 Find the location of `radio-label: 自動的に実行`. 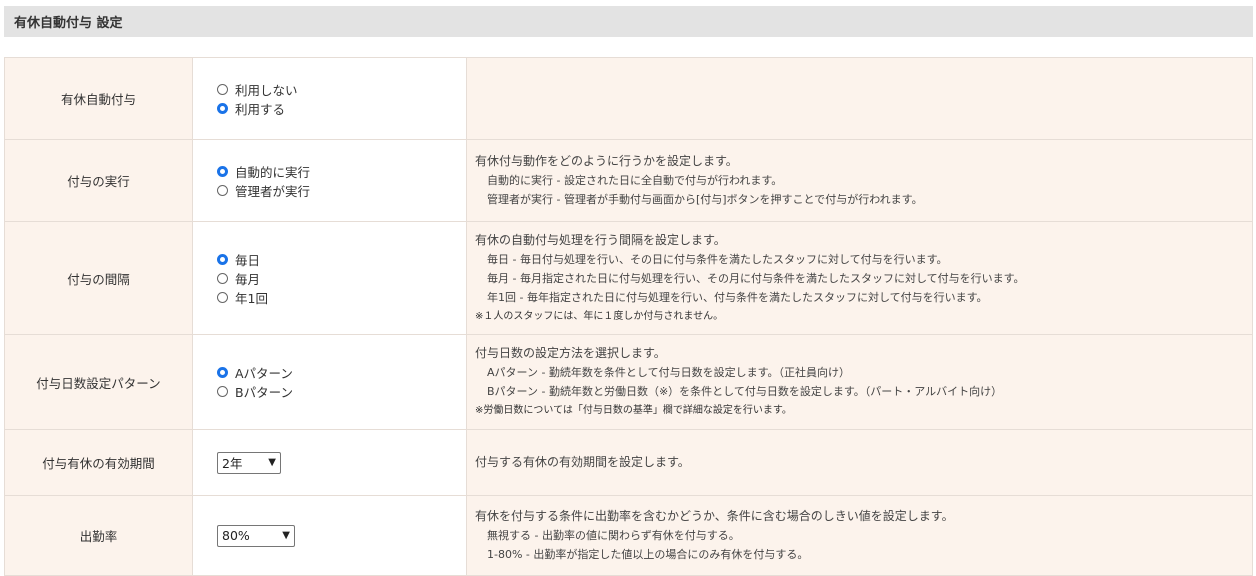

radio-label: 自動的に実行 is located at coordinates (273, 172).